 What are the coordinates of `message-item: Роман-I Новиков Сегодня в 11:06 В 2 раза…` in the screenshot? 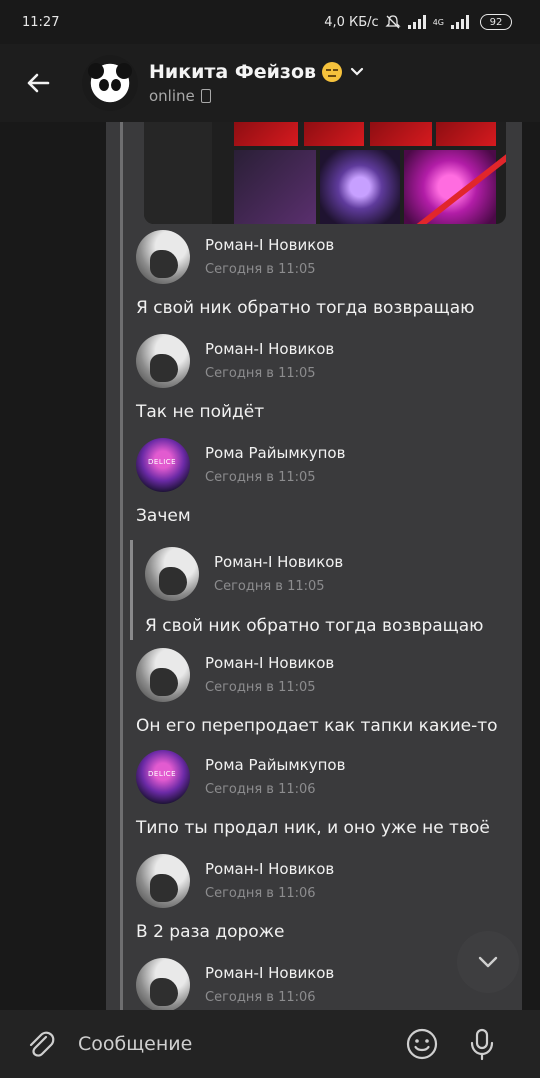 It's located at (314, 904).